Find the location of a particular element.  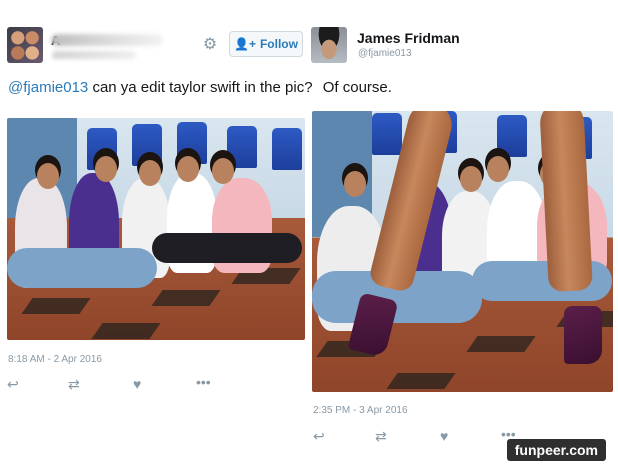

watermark-badge: funpeer.com is located at coordinates (556, 450).